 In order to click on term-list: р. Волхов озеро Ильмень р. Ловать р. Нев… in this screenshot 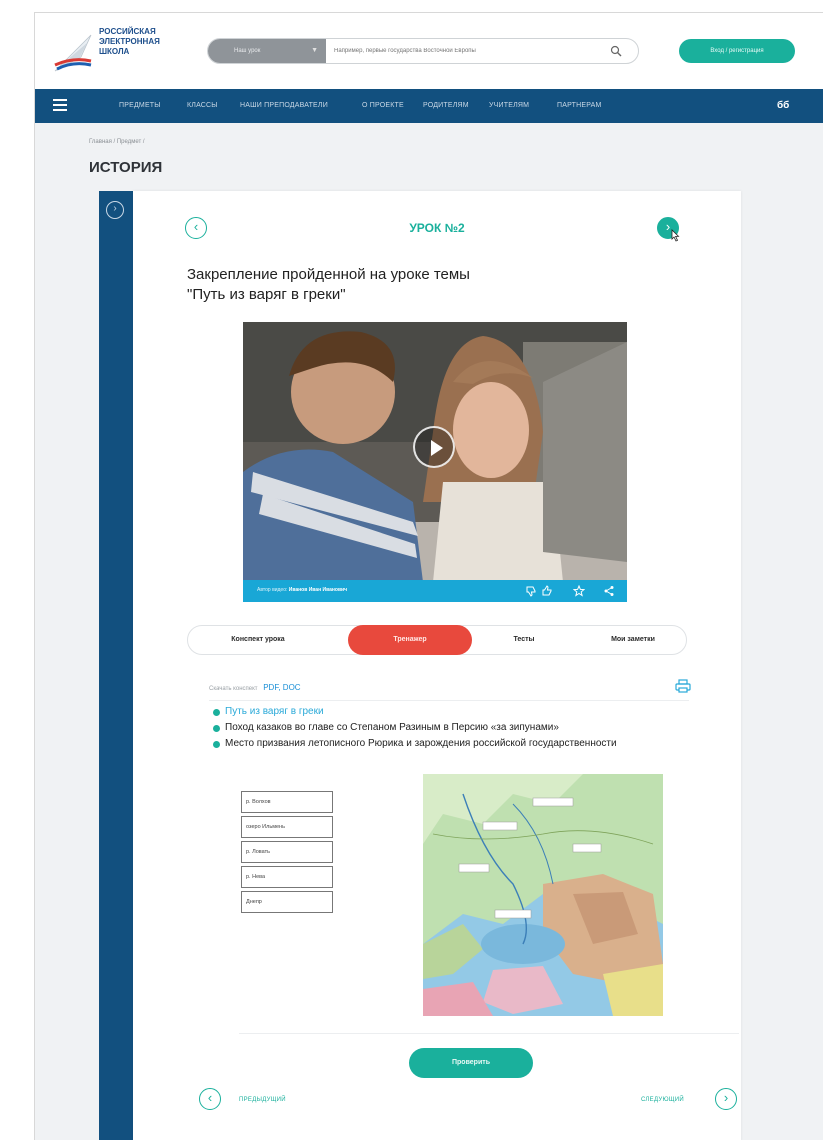, I will do `click(287, 853)`.